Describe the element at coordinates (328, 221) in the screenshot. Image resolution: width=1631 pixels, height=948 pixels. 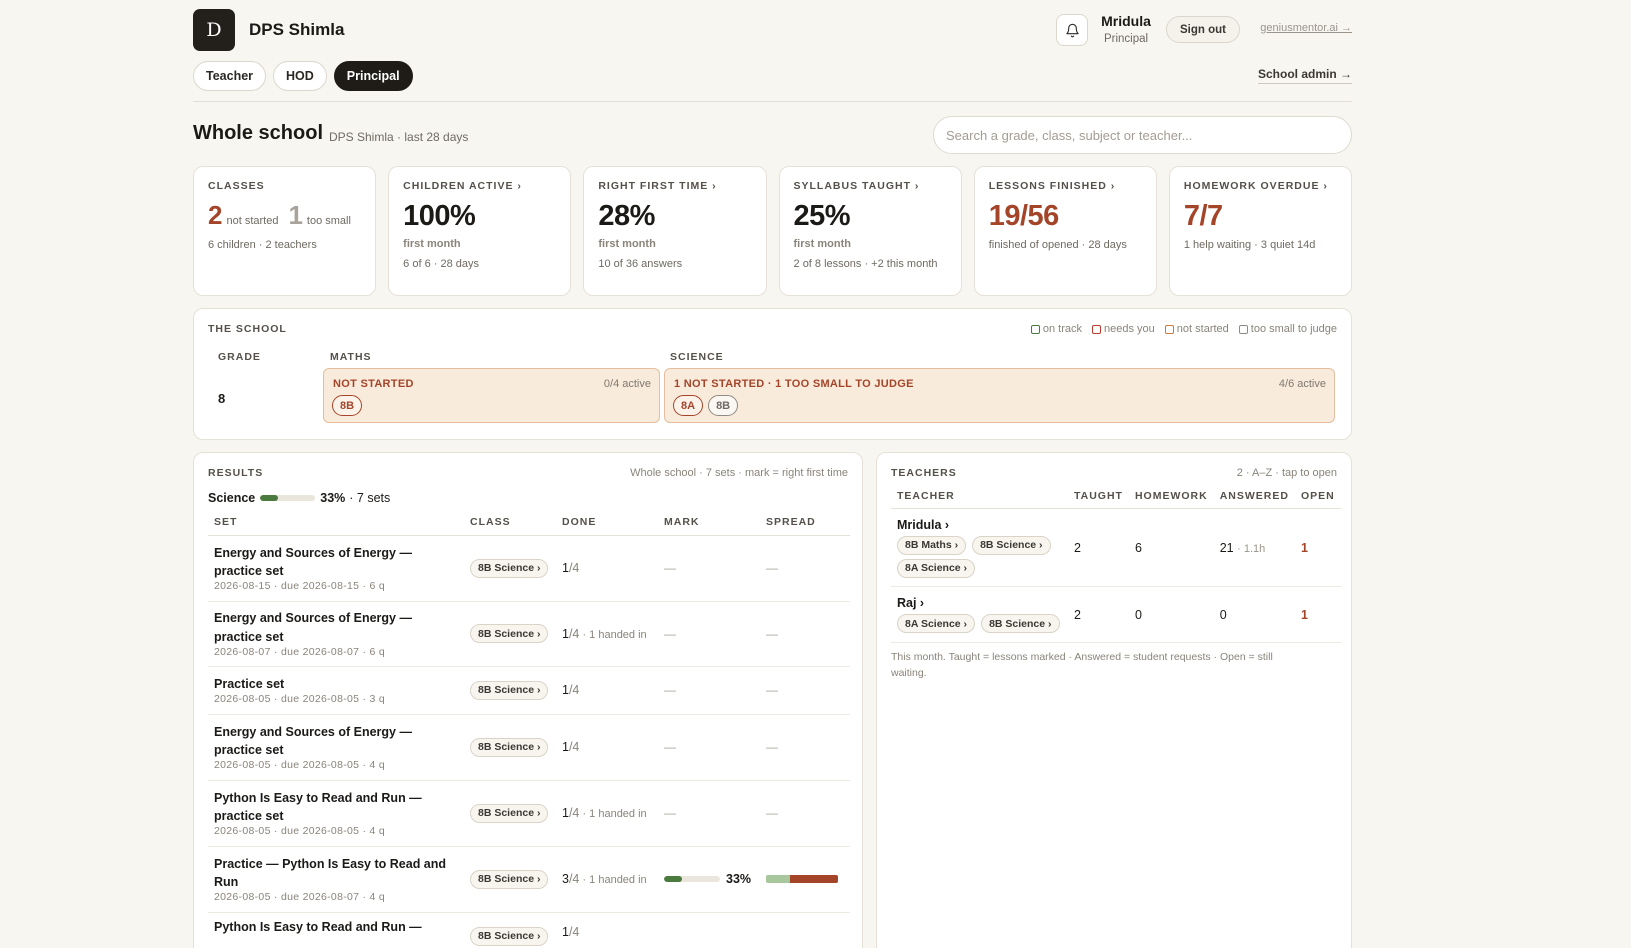
I see `too-small-text: too small` at that location.